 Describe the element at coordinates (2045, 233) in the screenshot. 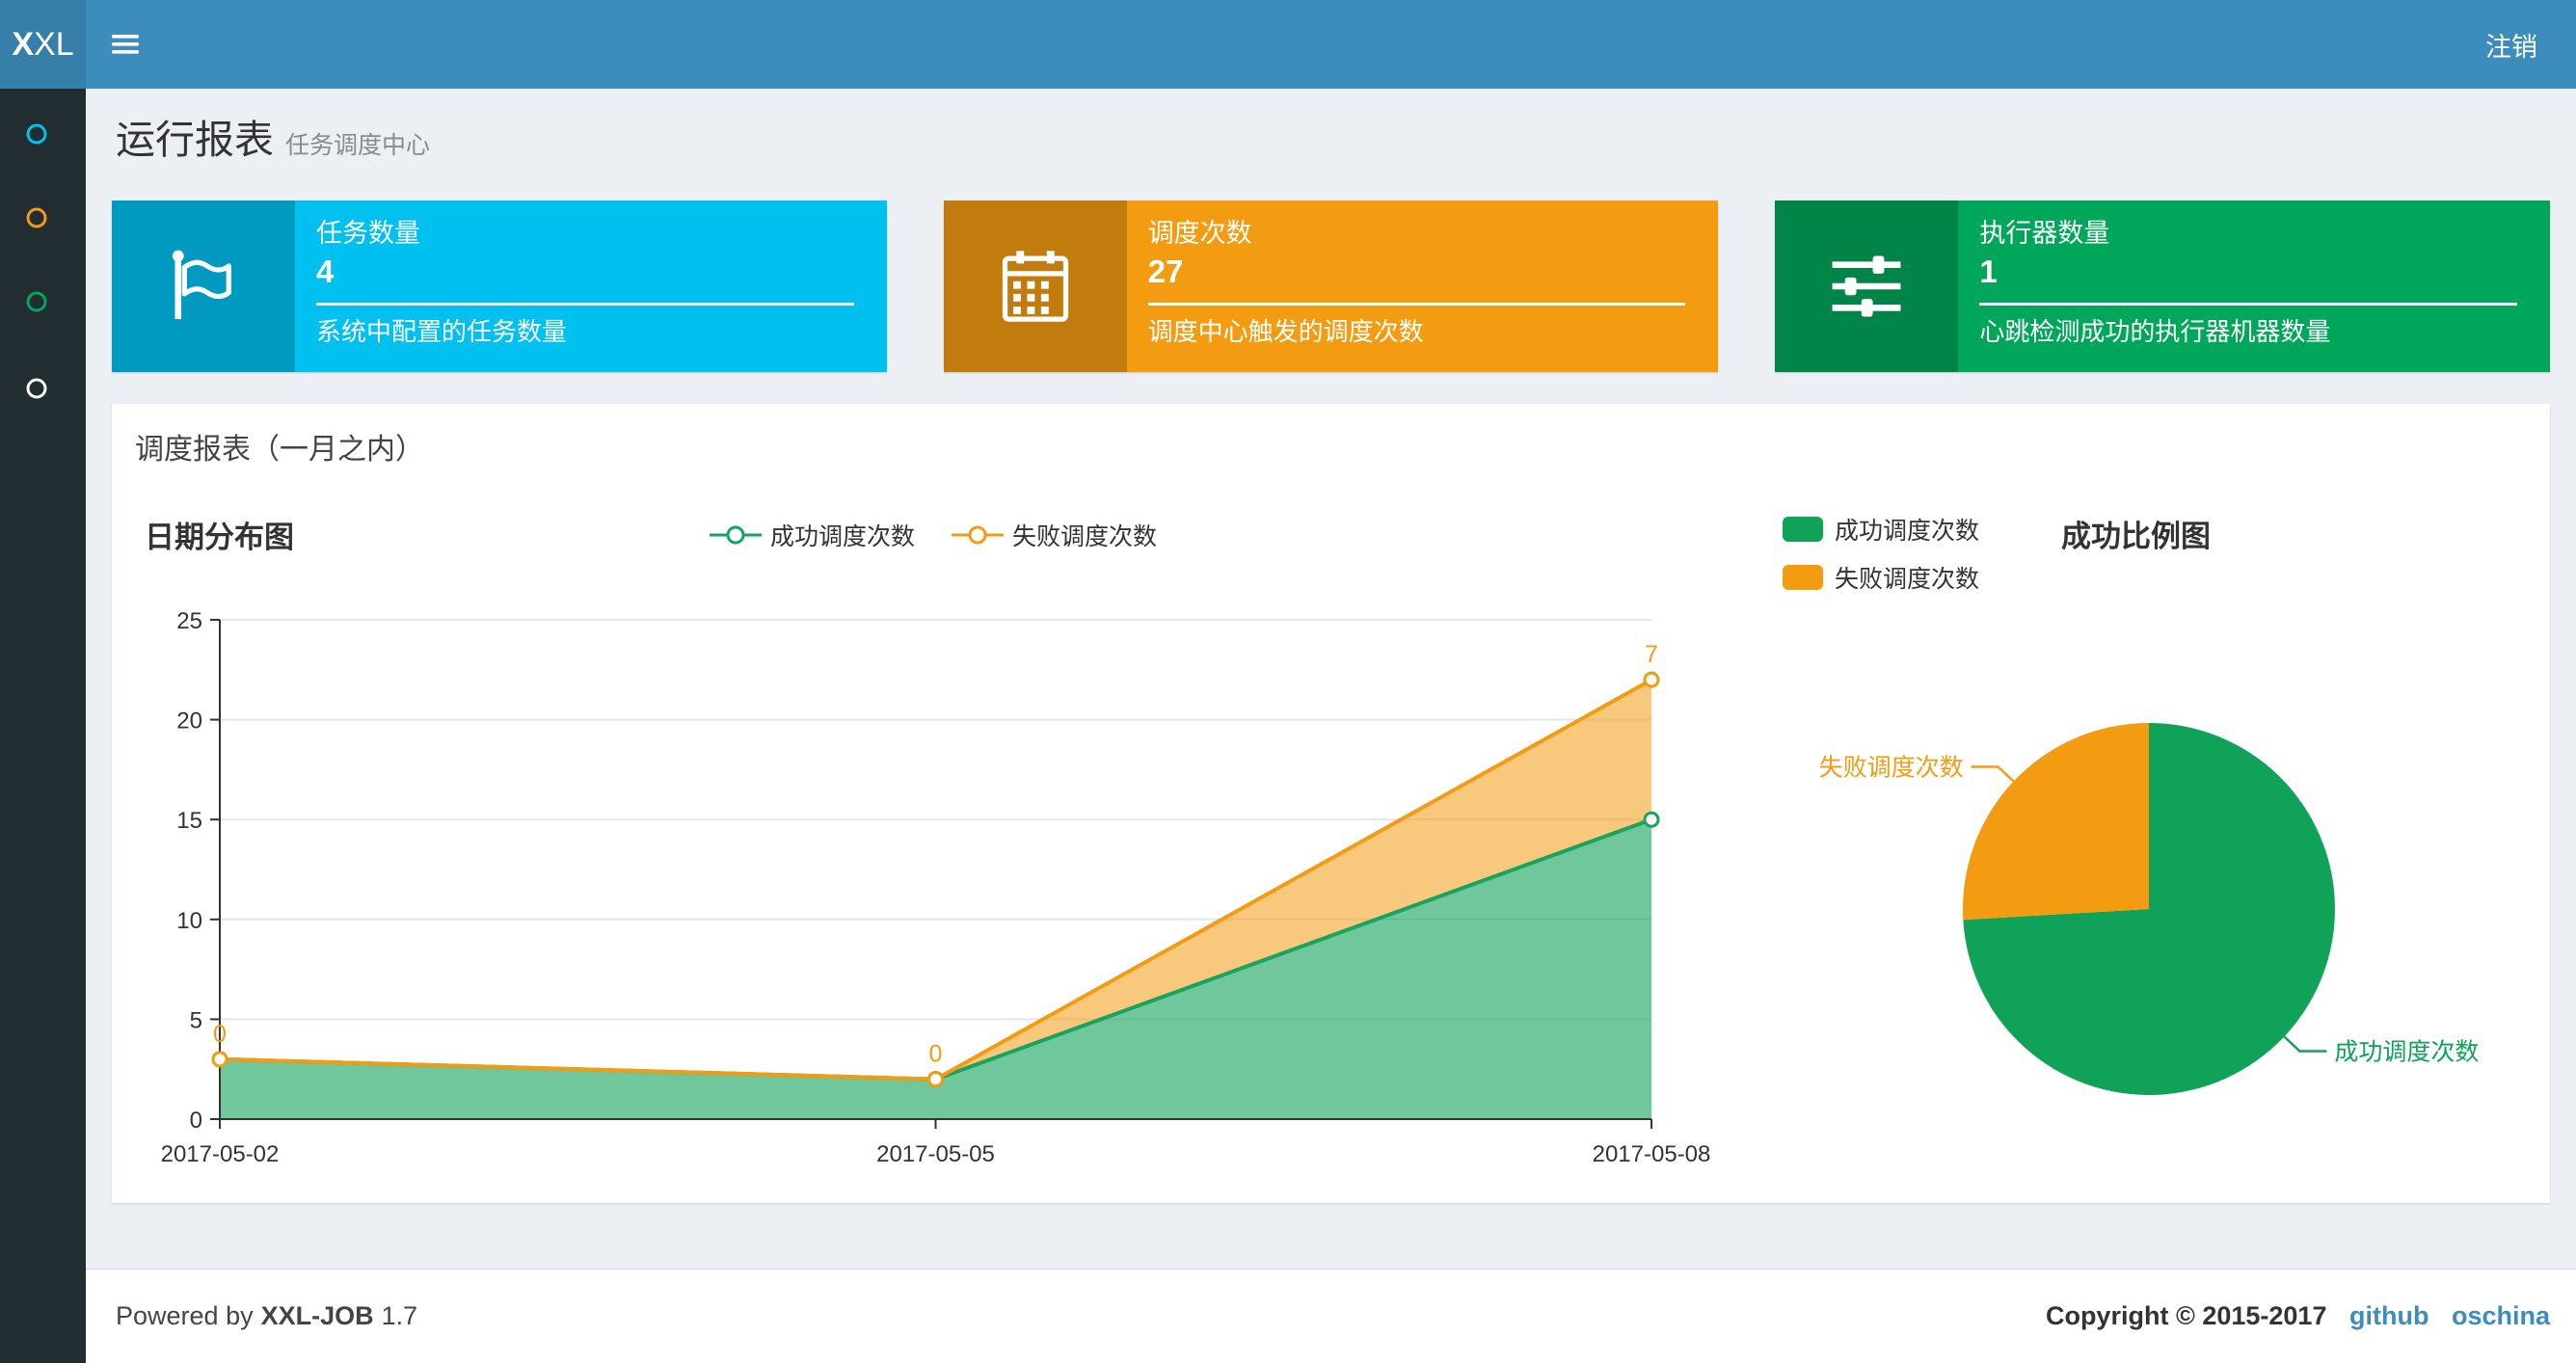

I see `info-box-label: 执行器数量` at that location.